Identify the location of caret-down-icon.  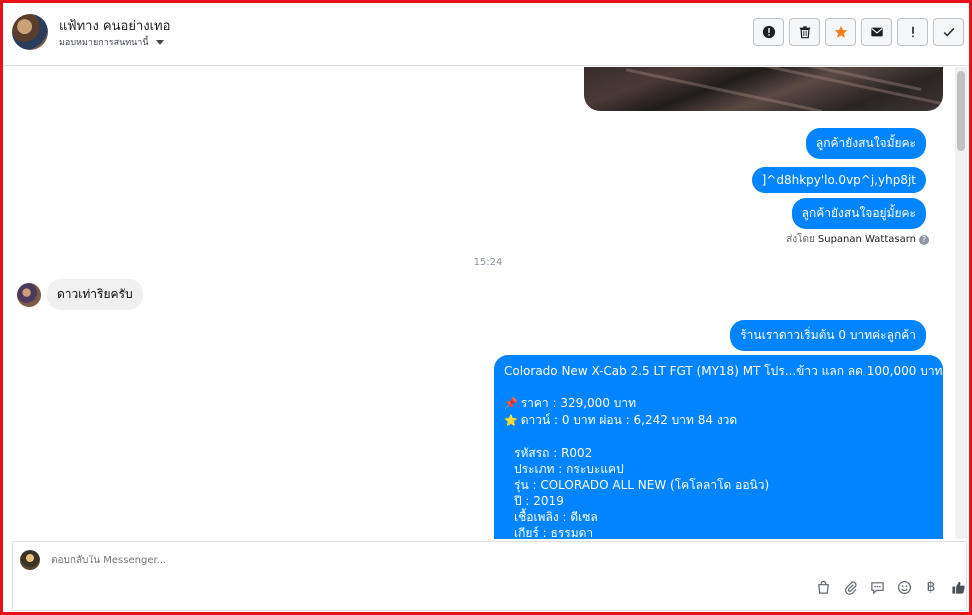
(159, 42).